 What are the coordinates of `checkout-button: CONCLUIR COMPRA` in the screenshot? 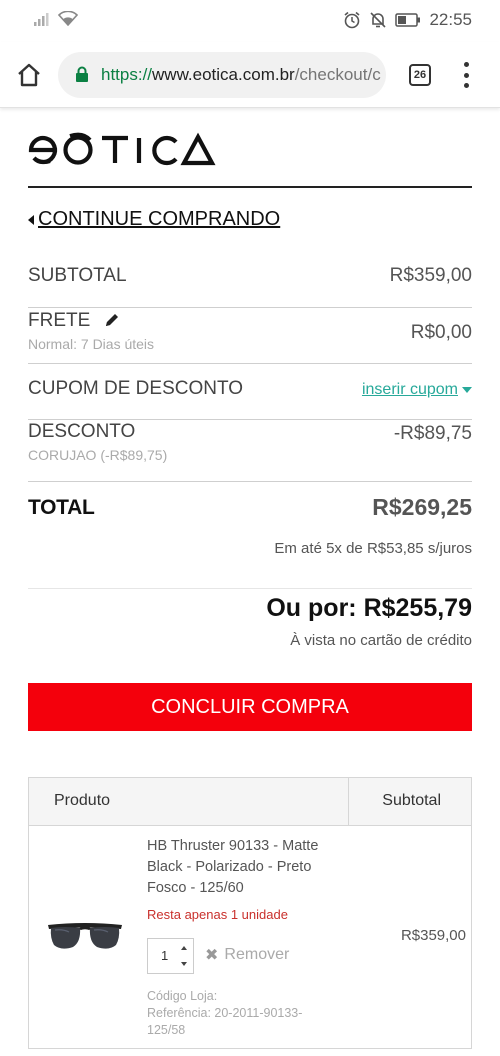 It's located at (250, 707).